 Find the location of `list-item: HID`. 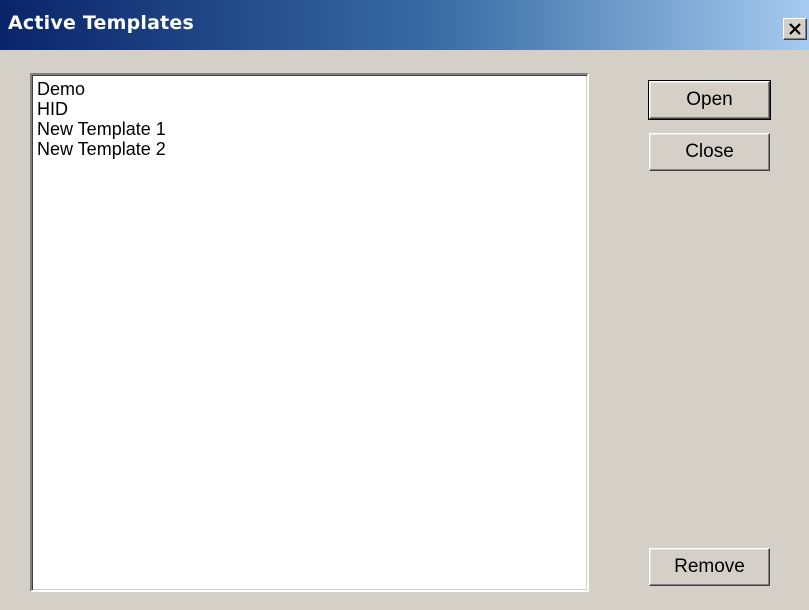

list-item: HID is located at coordinates (312, 109).